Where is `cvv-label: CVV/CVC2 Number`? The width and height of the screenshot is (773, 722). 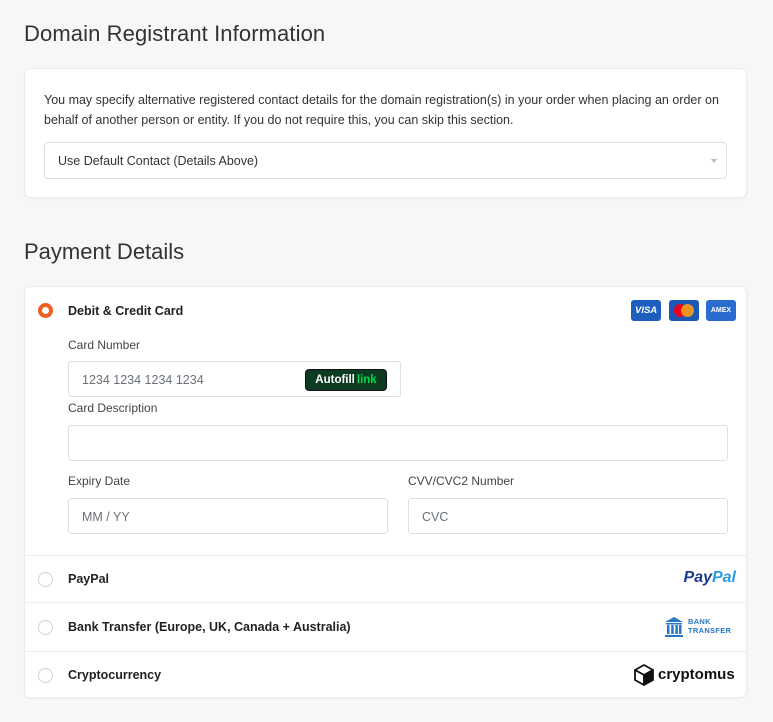
cvv-label: CVV/CVC2 Number is located at coordinates (461, 481).